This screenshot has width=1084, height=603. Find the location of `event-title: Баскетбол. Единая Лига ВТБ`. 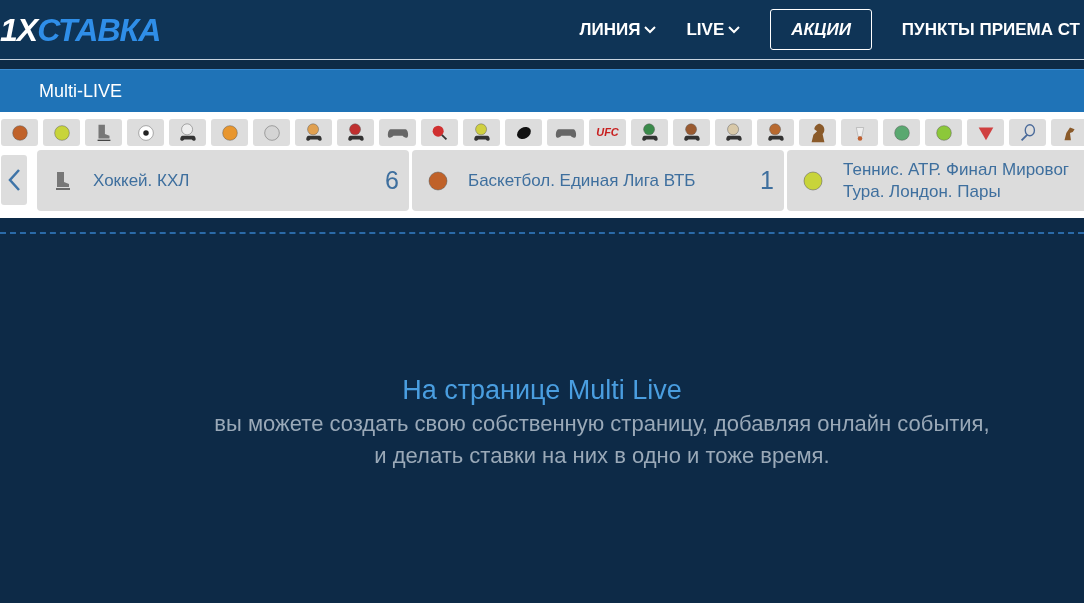

event-title: Баскетбол. Единая Лига ВТБ is located at coordinates (582, 180).